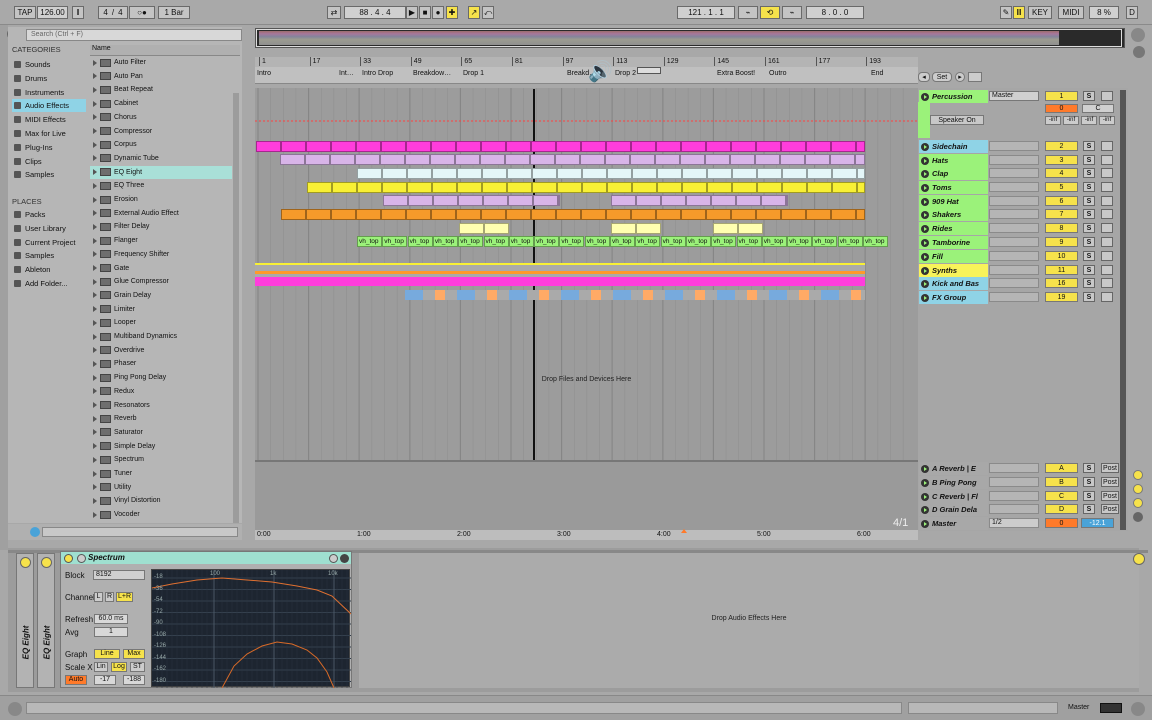 The height and width of the screenshot is (720, 1152). What do you see at coordinates (1061, 523) in the screenshot?
I see `master-volume: 0` at bounding box center [1061, 523].